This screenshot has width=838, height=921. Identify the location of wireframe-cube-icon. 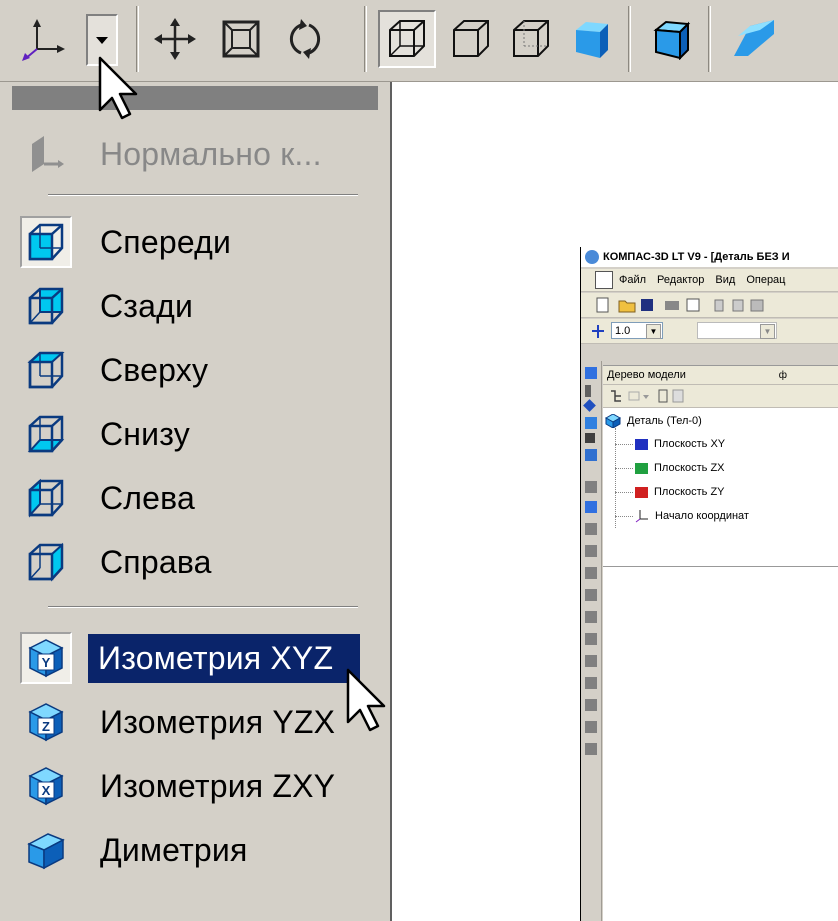
(407, 38).